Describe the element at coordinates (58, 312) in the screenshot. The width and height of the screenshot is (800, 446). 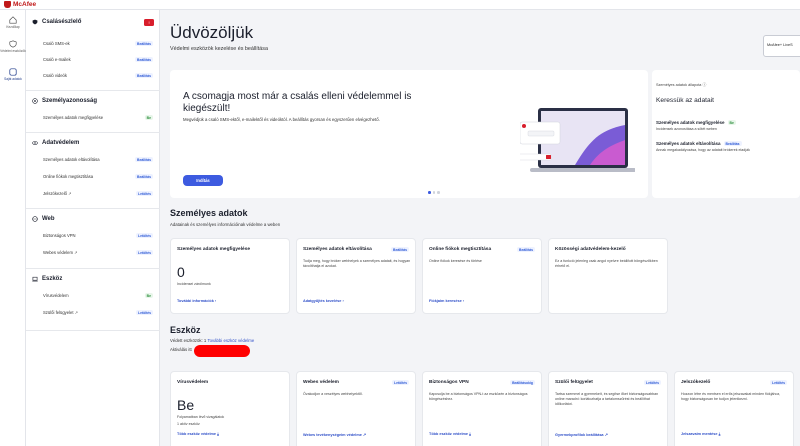
I see `sidebar-item-label: Szülői felügyelet` at that location.